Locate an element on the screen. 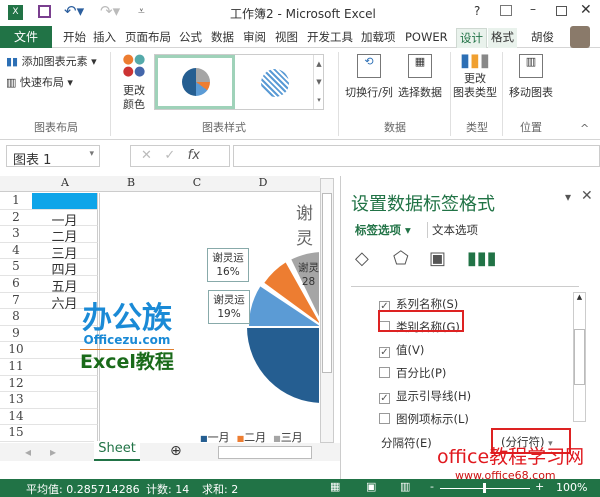  tab-page-layout: 页面布局 is located at coordinates (148, 38).